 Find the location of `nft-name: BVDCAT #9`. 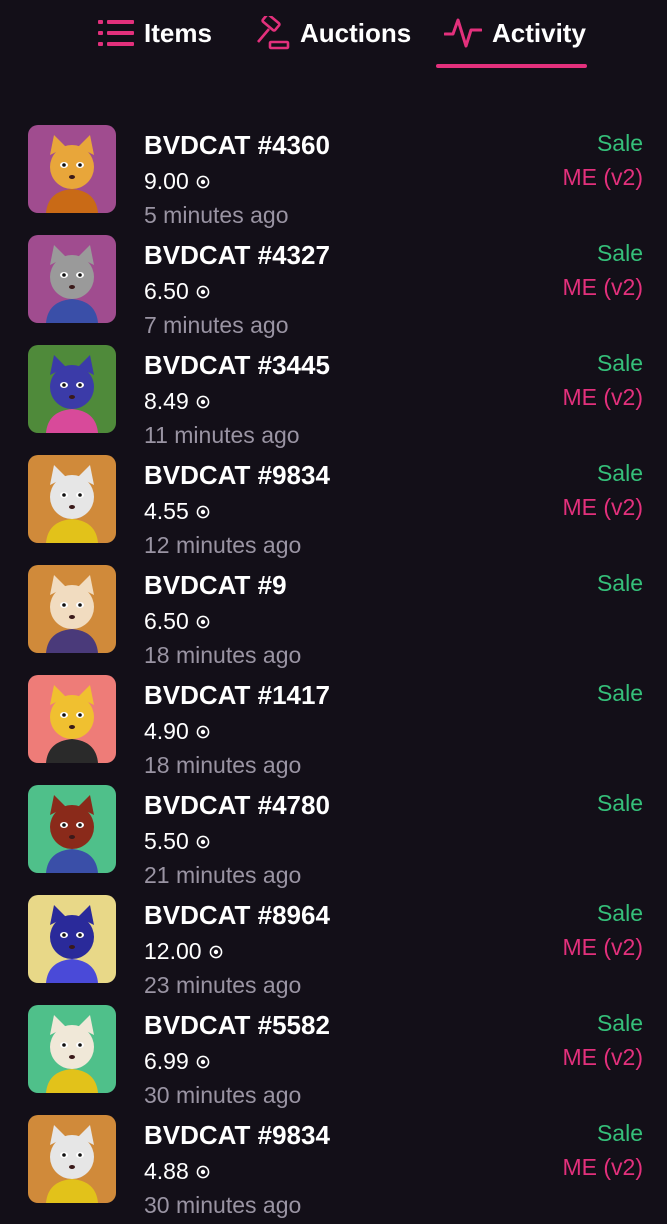

nft-name: BVDCAT #9 is located at coordinates (215, 585).